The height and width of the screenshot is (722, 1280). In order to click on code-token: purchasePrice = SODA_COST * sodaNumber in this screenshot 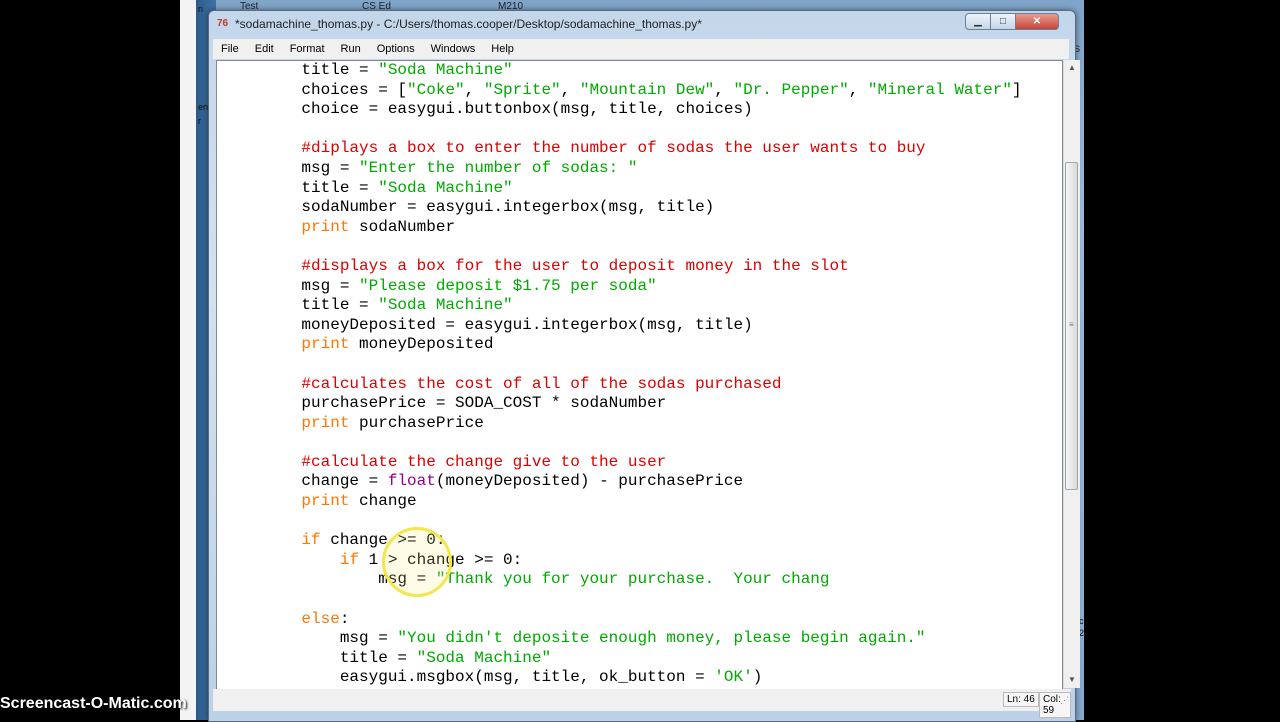, I will do `click(465, 403)`.